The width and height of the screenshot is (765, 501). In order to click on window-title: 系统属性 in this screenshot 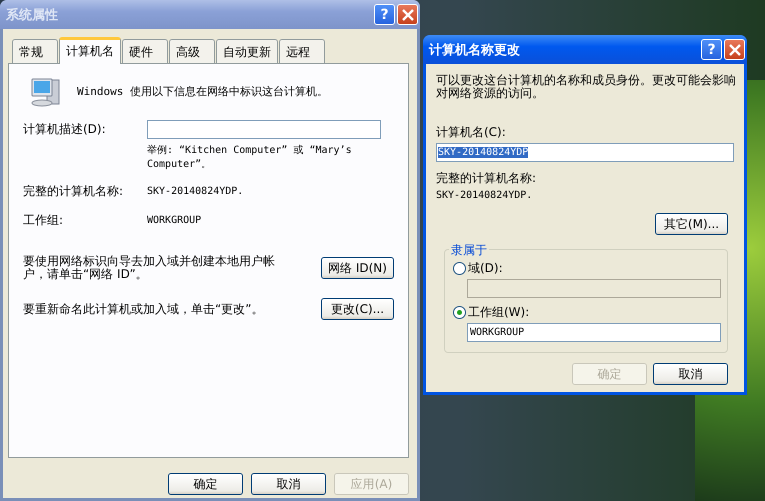, I will do `click(32, 15)`.